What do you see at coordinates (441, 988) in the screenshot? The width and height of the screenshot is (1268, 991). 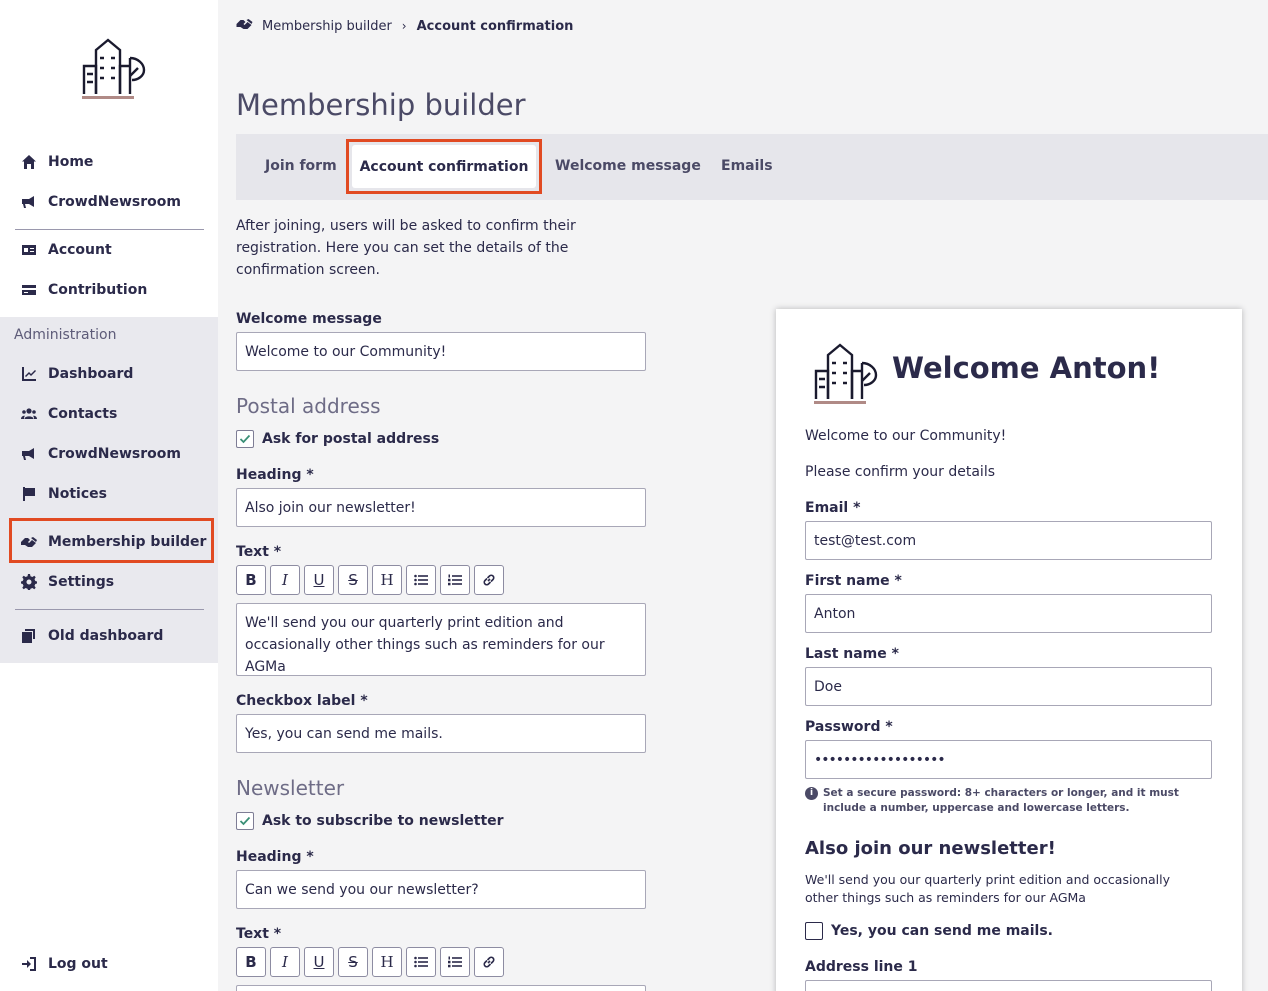 I see `newsletter-text-editor` at bounding box center [441, 988].